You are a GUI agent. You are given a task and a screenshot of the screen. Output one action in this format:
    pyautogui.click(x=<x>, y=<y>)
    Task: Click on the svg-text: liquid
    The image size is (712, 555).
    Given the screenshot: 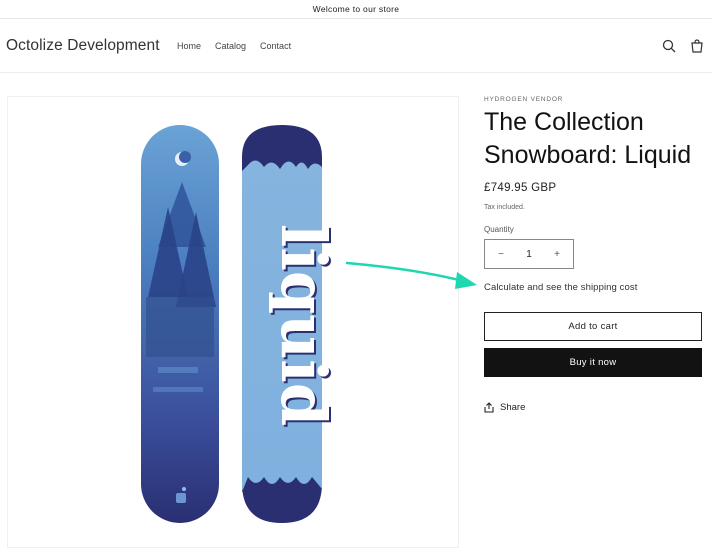 What is the action you would take?
    pyautogui.click(x=303, y=325)
    